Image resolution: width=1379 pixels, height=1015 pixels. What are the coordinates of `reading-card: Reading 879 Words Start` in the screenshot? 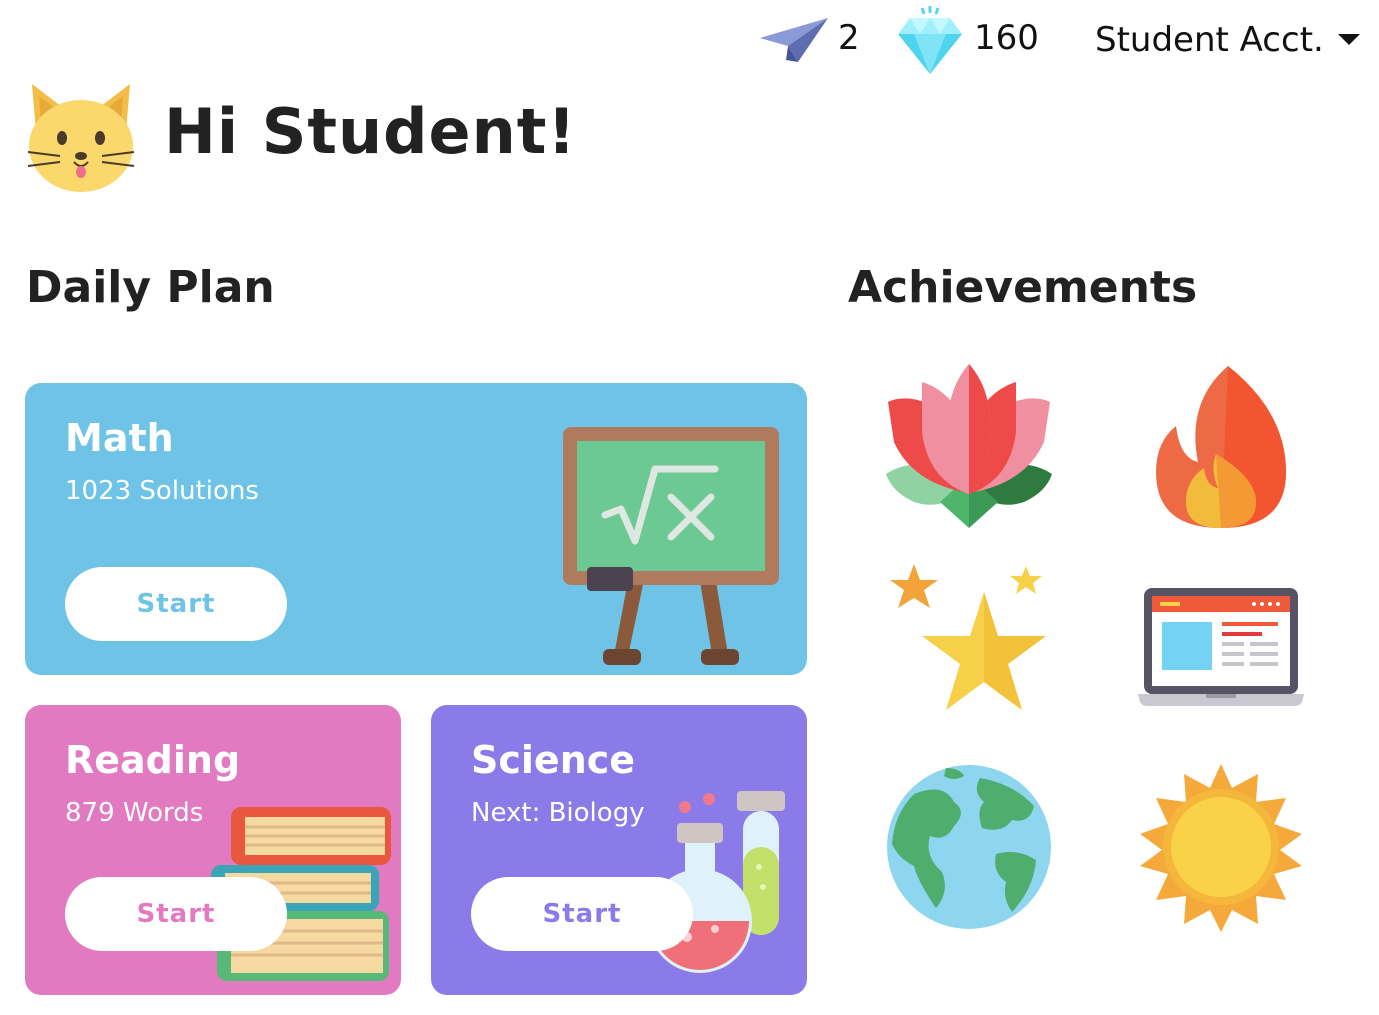 It's located at (213, 850).